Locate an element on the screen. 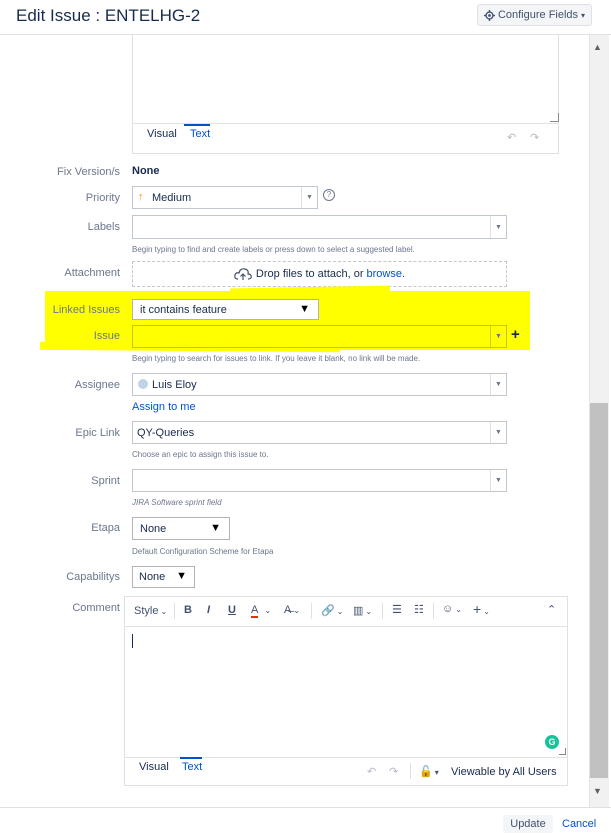  comment-label: Comment is located at coordinates (96, 608).